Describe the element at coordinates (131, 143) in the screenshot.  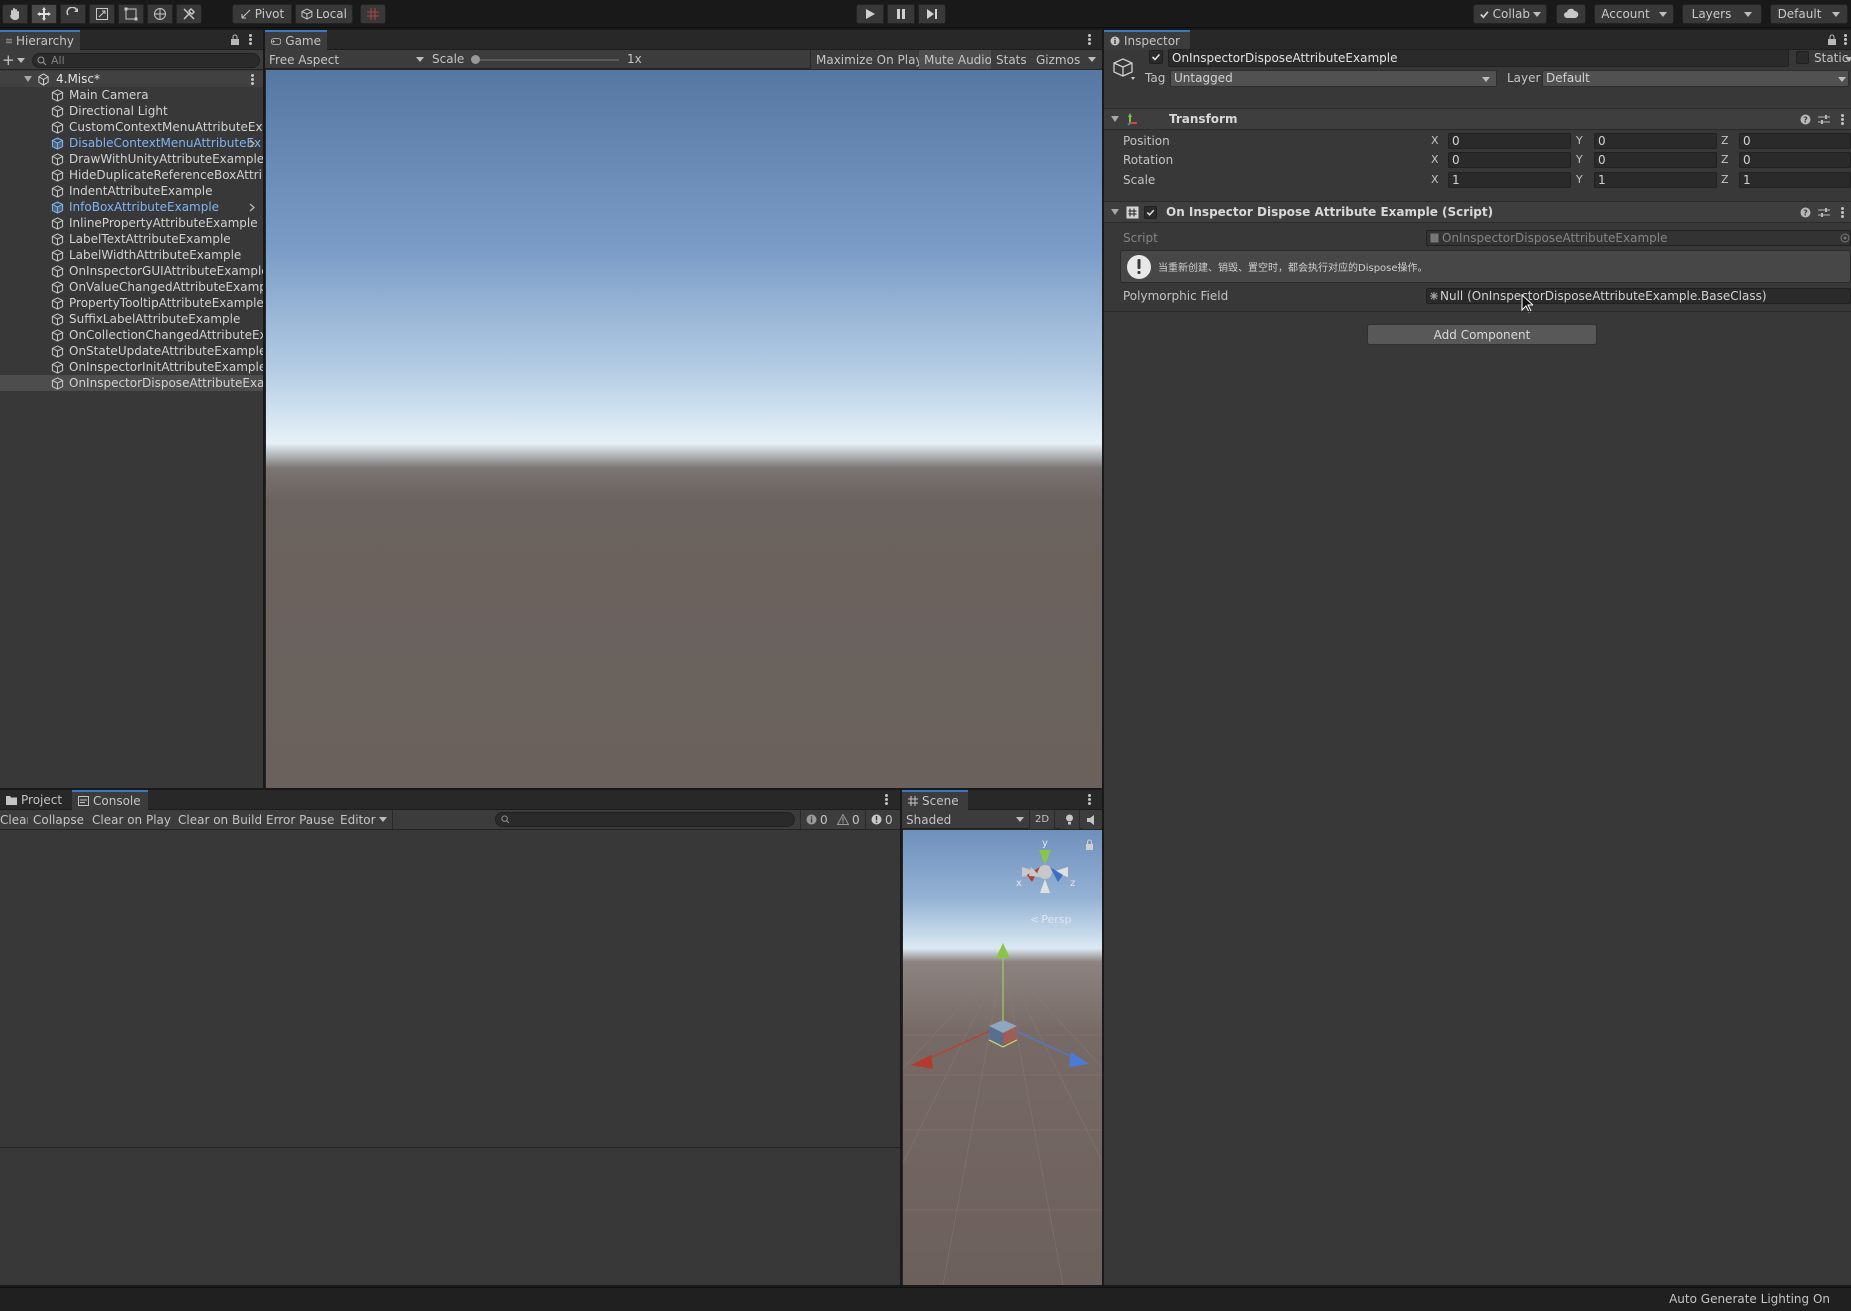
I see `hierarchy-item: DisableContextMenuAttributeEx` at that location.